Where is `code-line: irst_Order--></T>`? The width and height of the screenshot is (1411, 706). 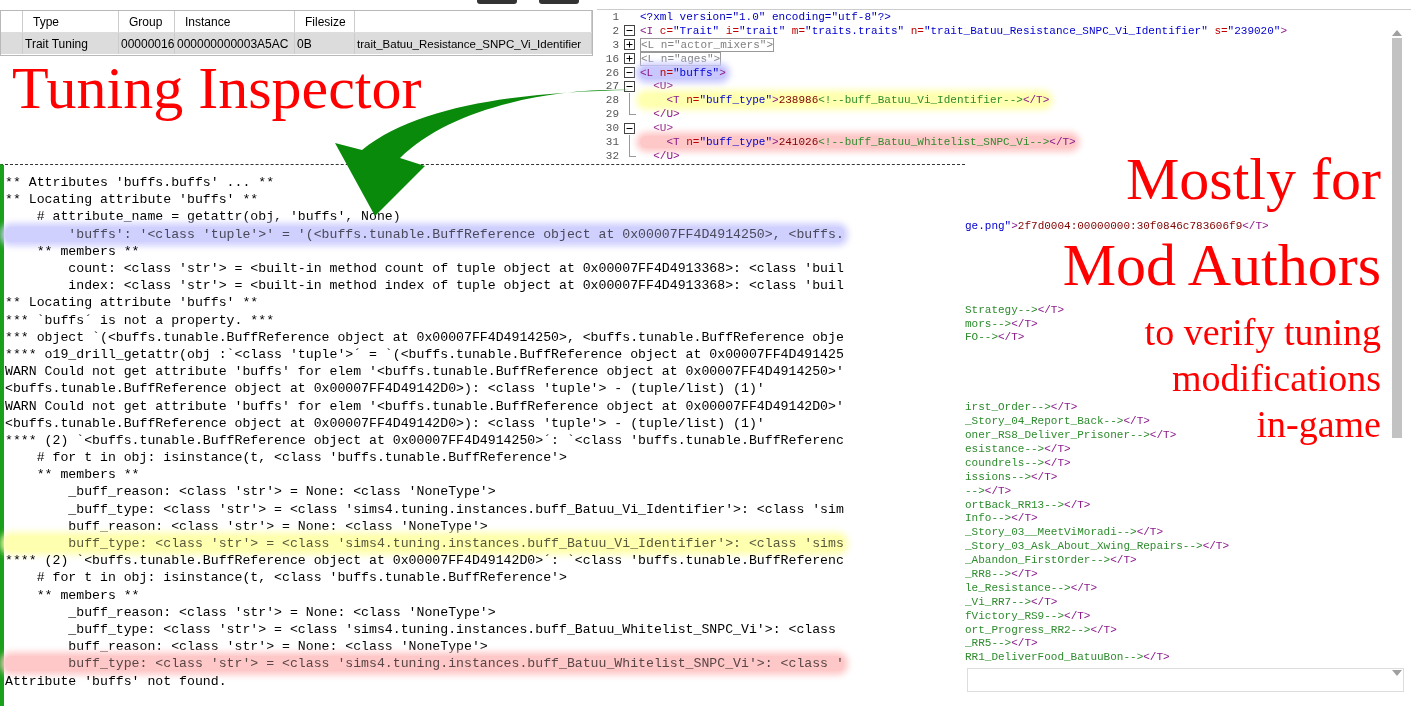 code-line: irst_Order--></T> is located at coordinates (1021, 407).